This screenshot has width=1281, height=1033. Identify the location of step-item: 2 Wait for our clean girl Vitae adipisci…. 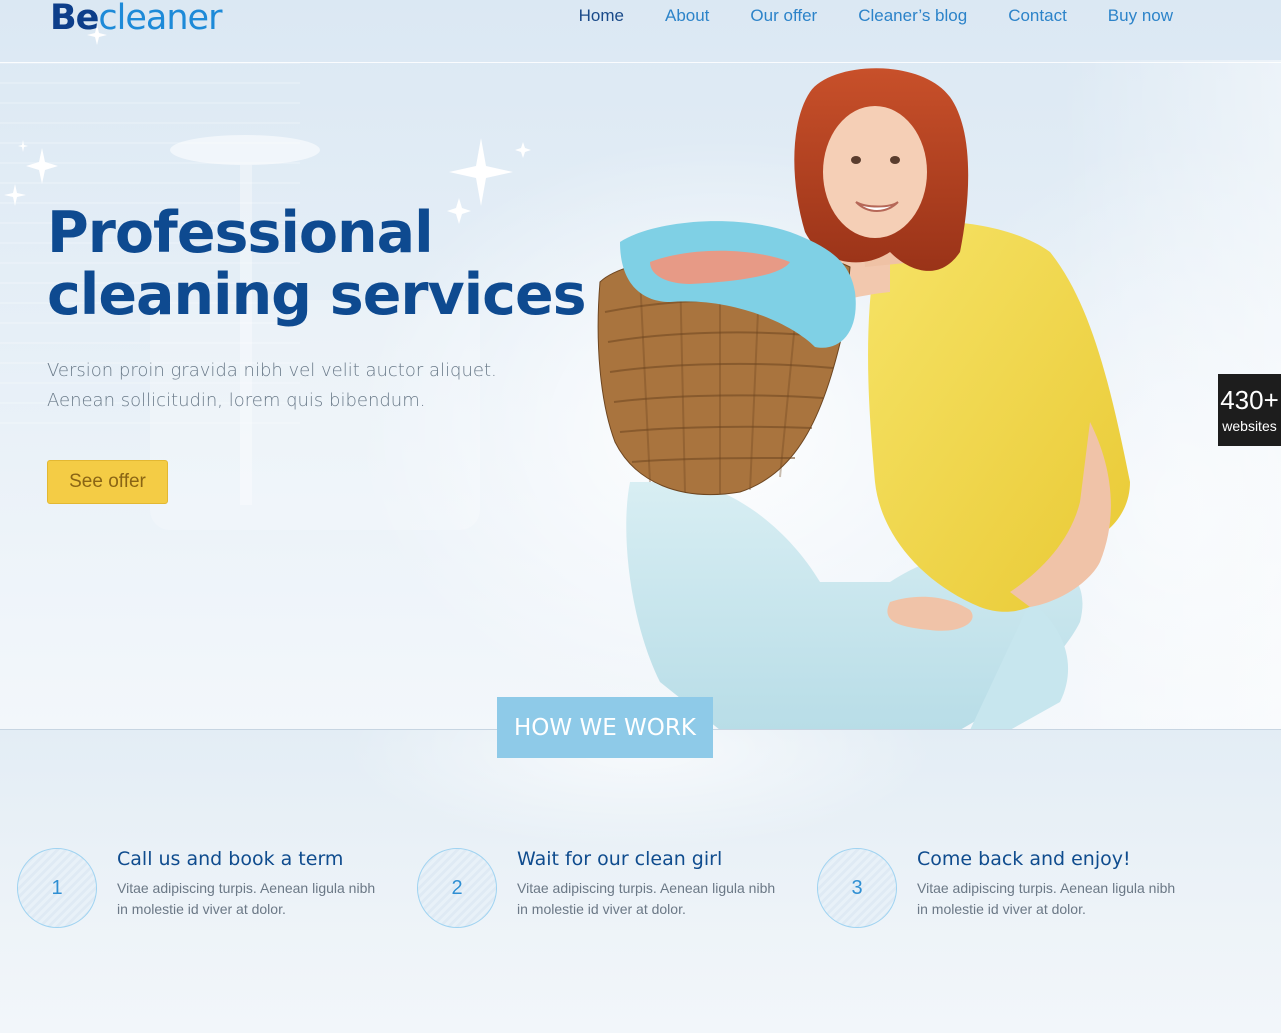
(607, 893).